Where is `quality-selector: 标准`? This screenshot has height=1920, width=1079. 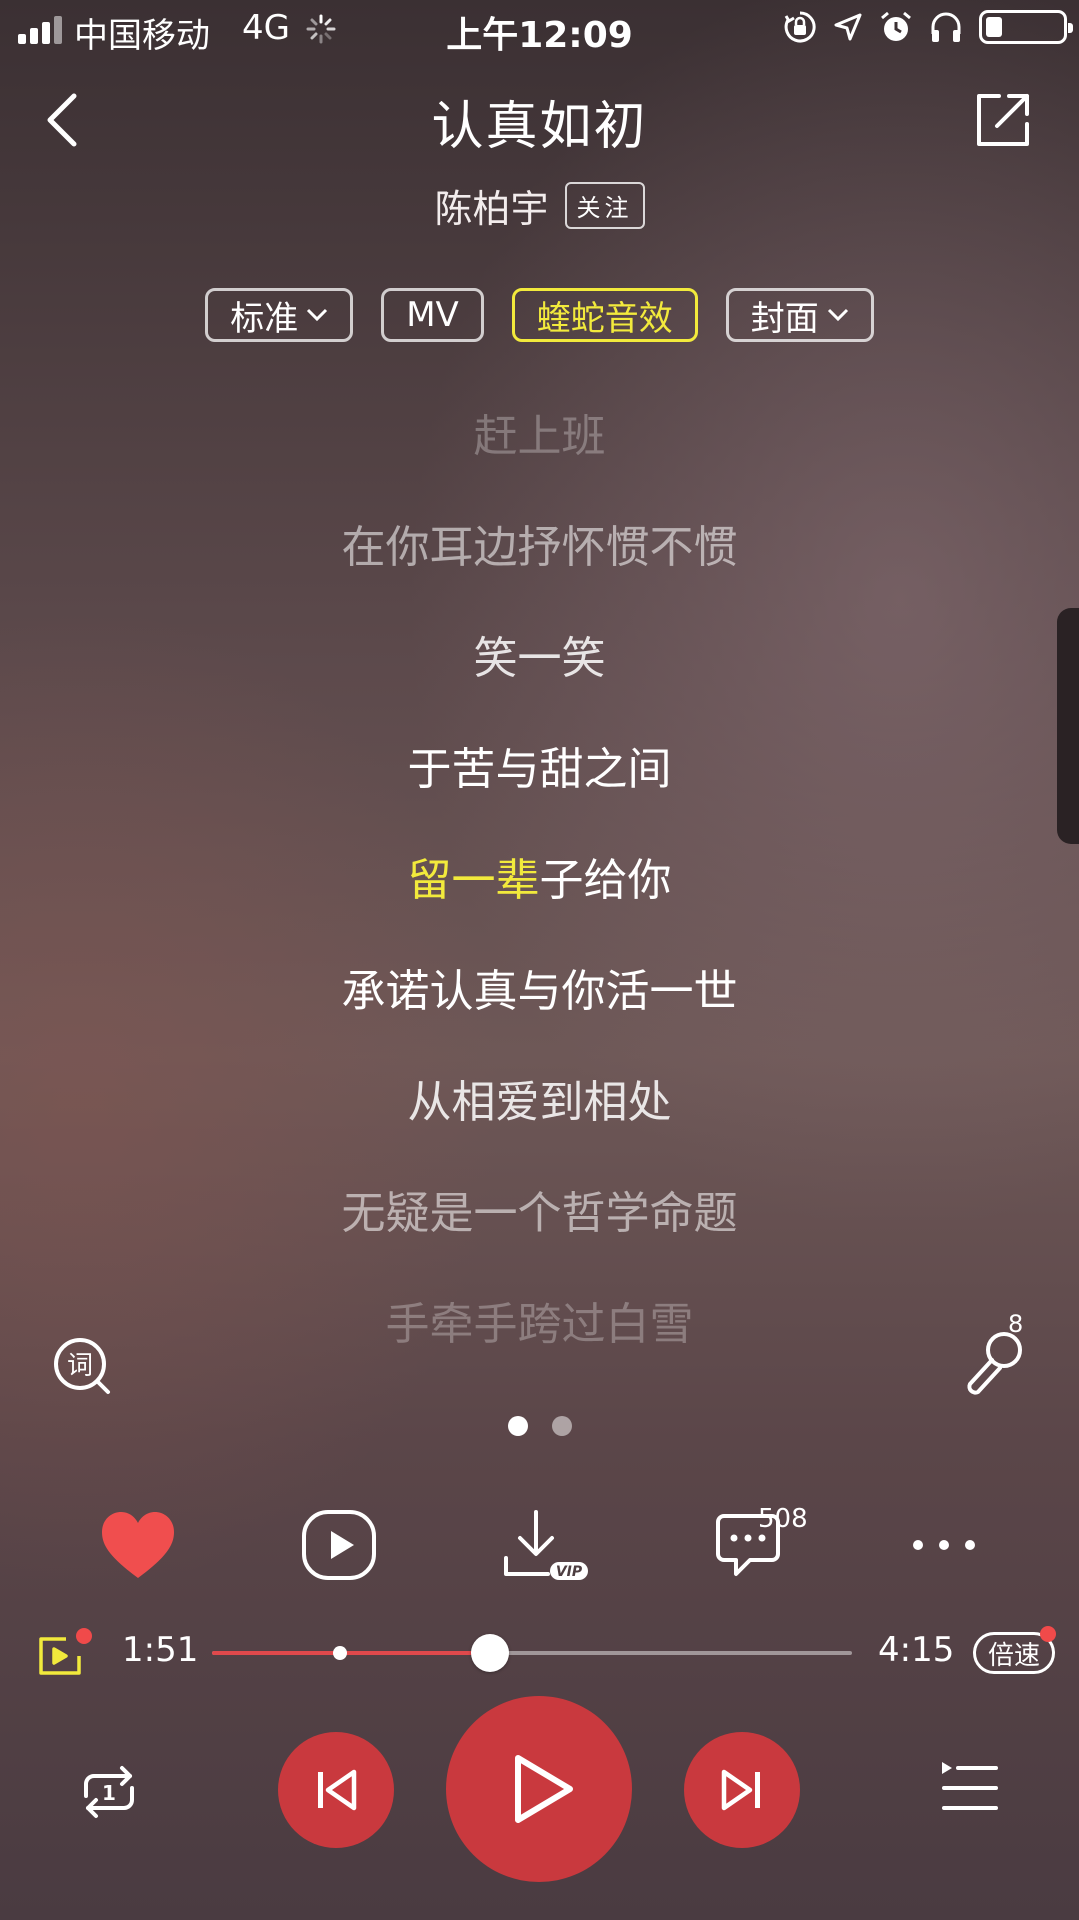
quality-selector: 标准 is located at coordinates (279, 315).